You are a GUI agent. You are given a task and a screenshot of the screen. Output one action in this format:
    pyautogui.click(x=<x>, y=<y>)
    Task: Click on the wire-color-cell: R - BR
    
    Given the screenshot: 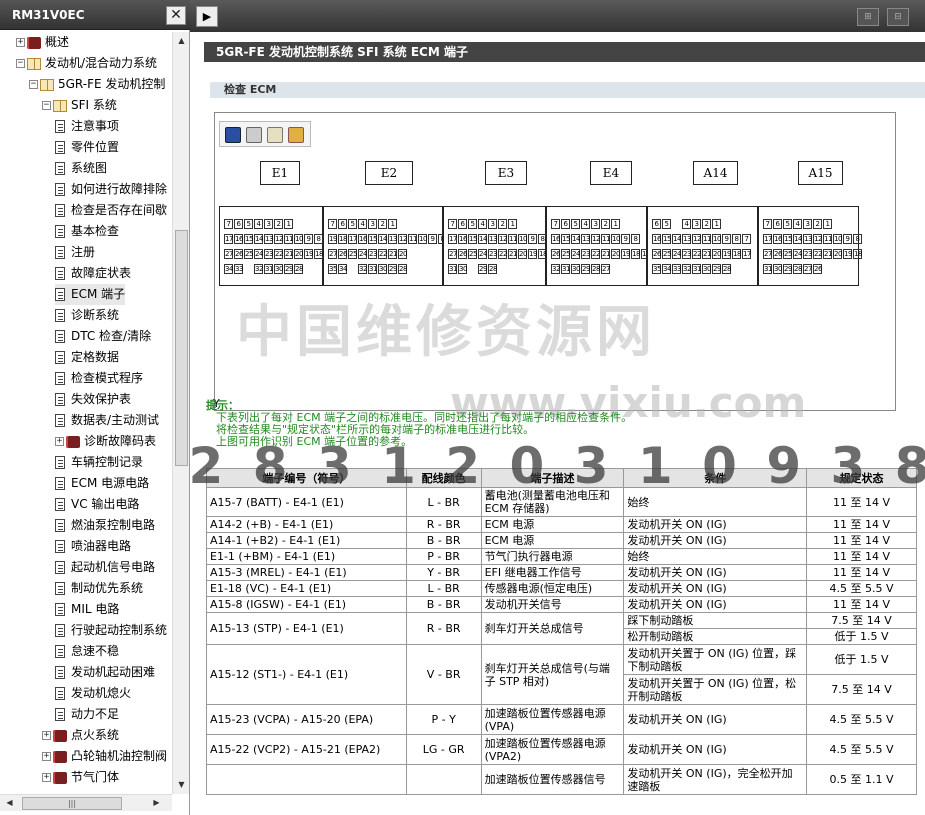 What is the action you would take?
    pyautogui.click(x=443, y=524)
    